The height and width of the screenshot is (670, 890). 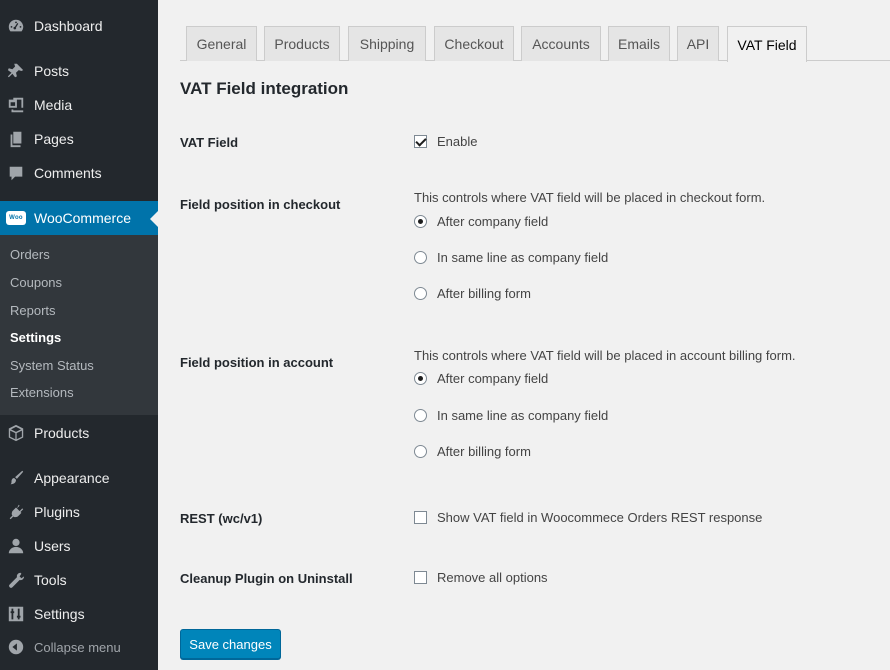 What do you see at coordinates (492, 577) in the screenshot?
I see `cleanup-option-label: Remove all options` at bounding box center [492, 577].